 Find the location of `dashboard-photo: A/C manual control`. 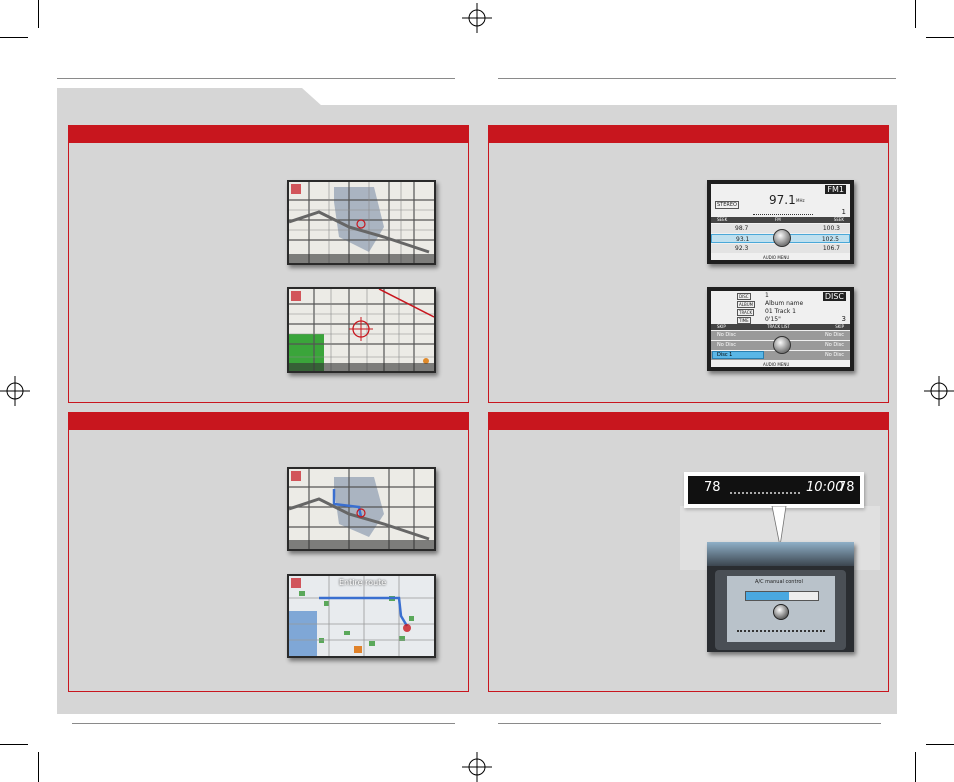

dashboard-photo: A/C manual control is located at coordinates (780, 597).